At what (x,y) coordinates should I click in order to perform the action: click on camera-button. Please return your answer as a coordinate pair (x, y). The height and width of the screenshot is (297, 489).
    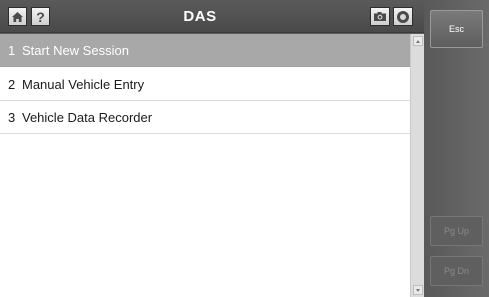
    Looking at the image, I should click on (380, 16).